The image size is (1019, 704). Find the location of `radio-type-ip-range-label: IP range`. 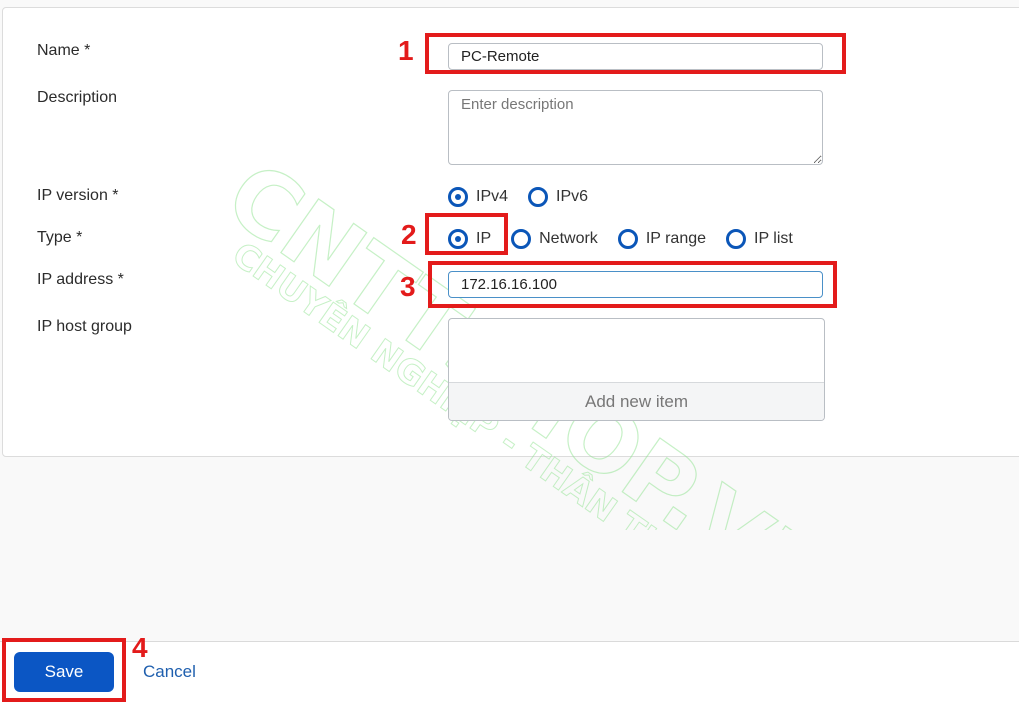

radio-type-ip-range-label: IP range is located at coordinates (676, 238).